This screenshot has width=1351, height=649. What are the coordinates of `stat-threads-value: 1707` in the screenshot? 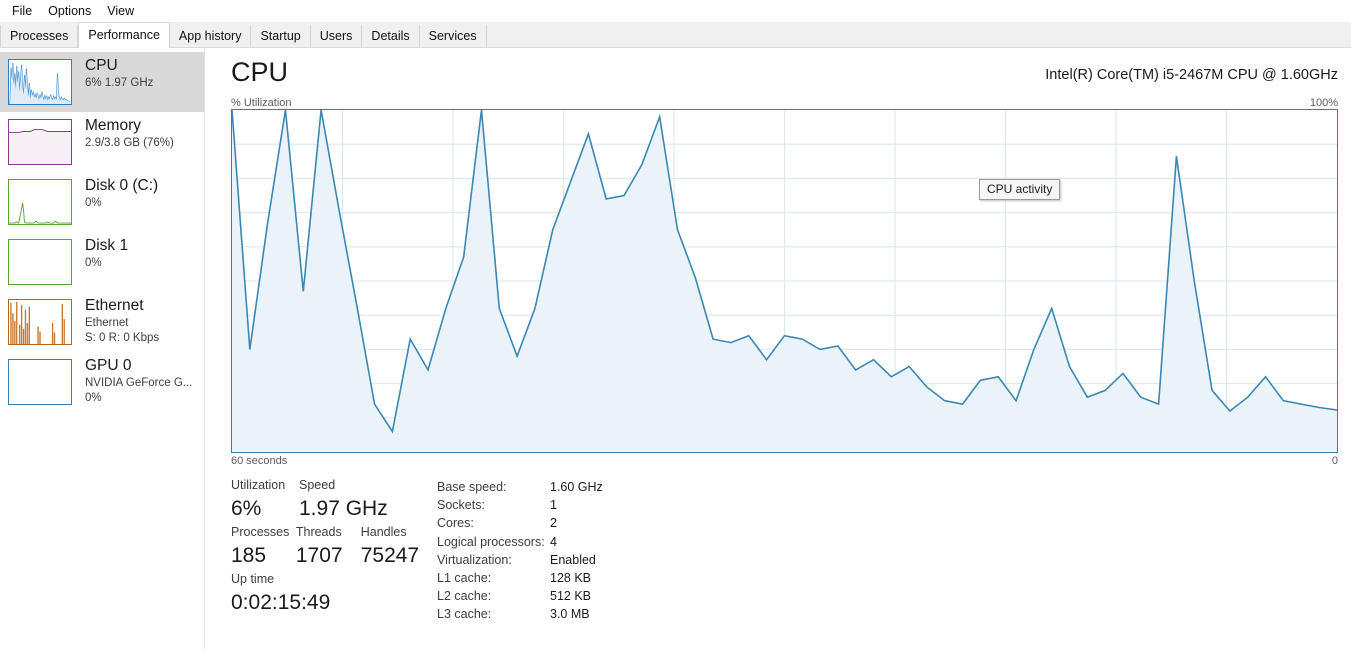 It's located at (319, 555).